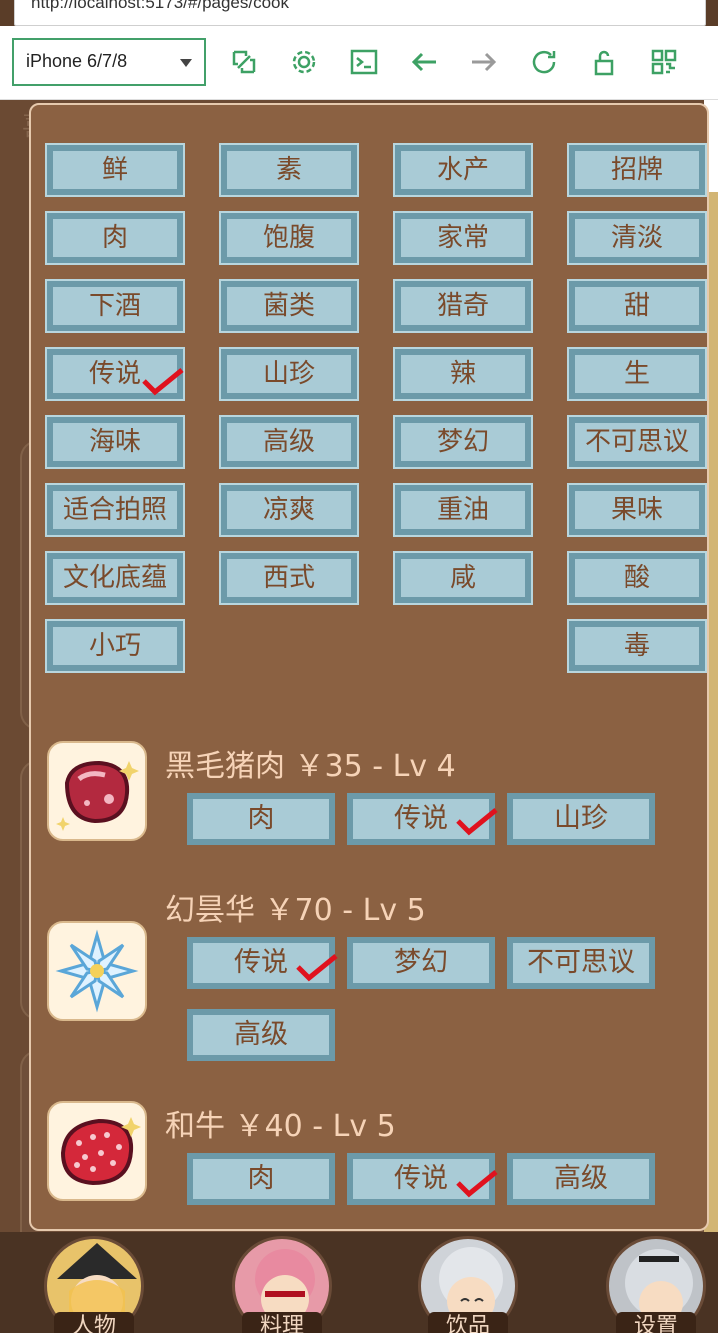 The width and height of the screenshot is (718, 1333). I want to click on tag-button: 鲜, so click(115, 170).